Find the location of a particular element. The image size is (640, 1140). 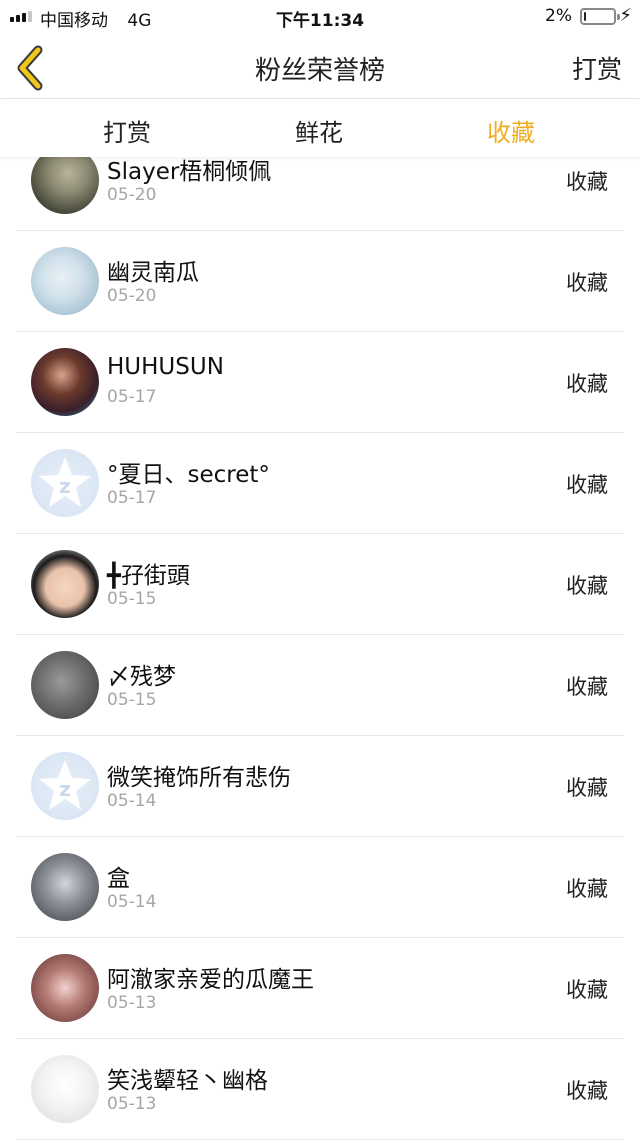

fan-name: 盒 is located at coordinates (118, 879).